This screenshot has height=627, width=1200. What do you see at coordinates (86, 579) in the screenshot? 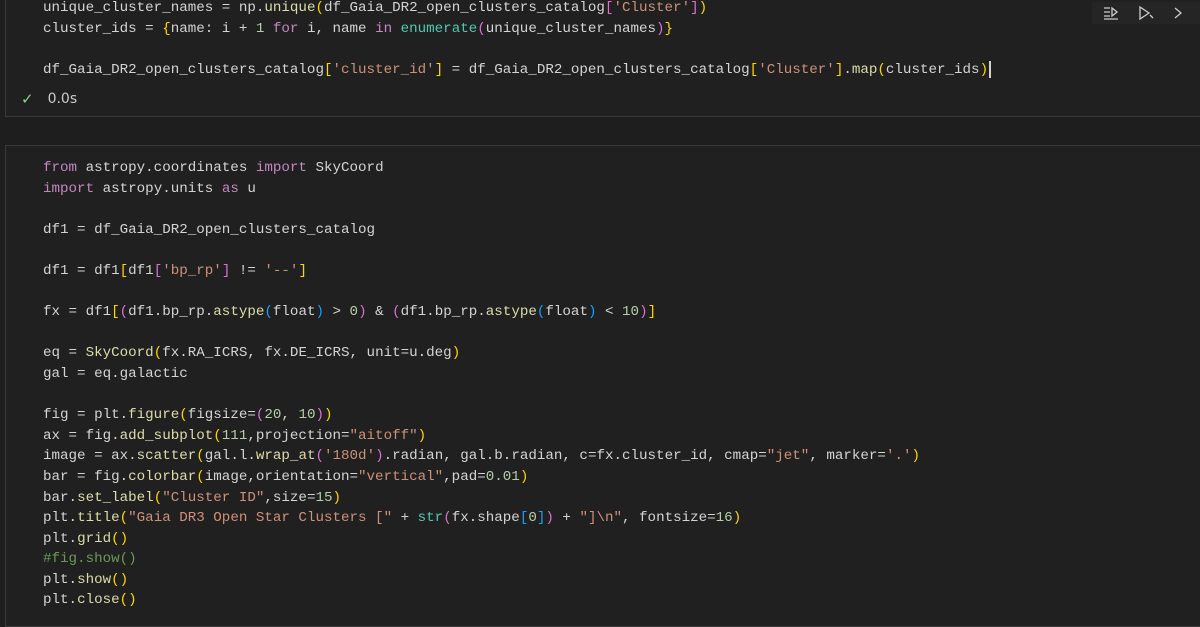
I see `code-line: plt.show()` at bounding box center [86, 579].